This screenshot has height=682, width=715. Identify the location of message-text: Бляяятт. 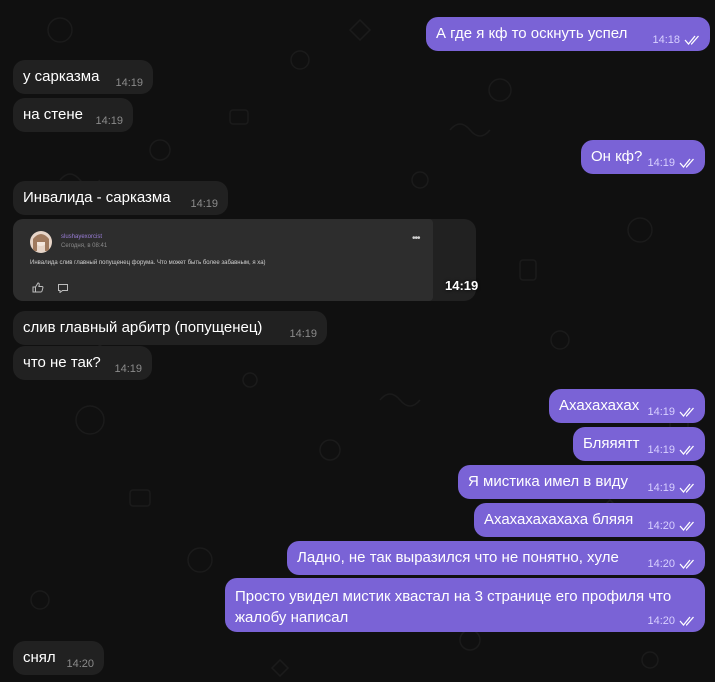
(611, 443).